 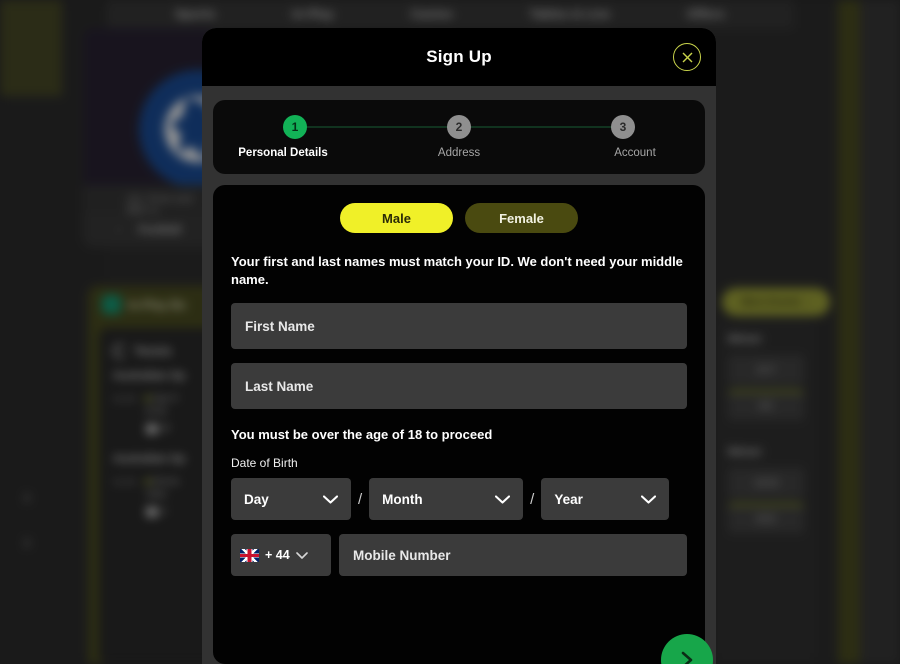 What do you see at coordinates (568, 499) in the screenshot?
I see `dob-year-value: Year` at bounding box center [568, 499].